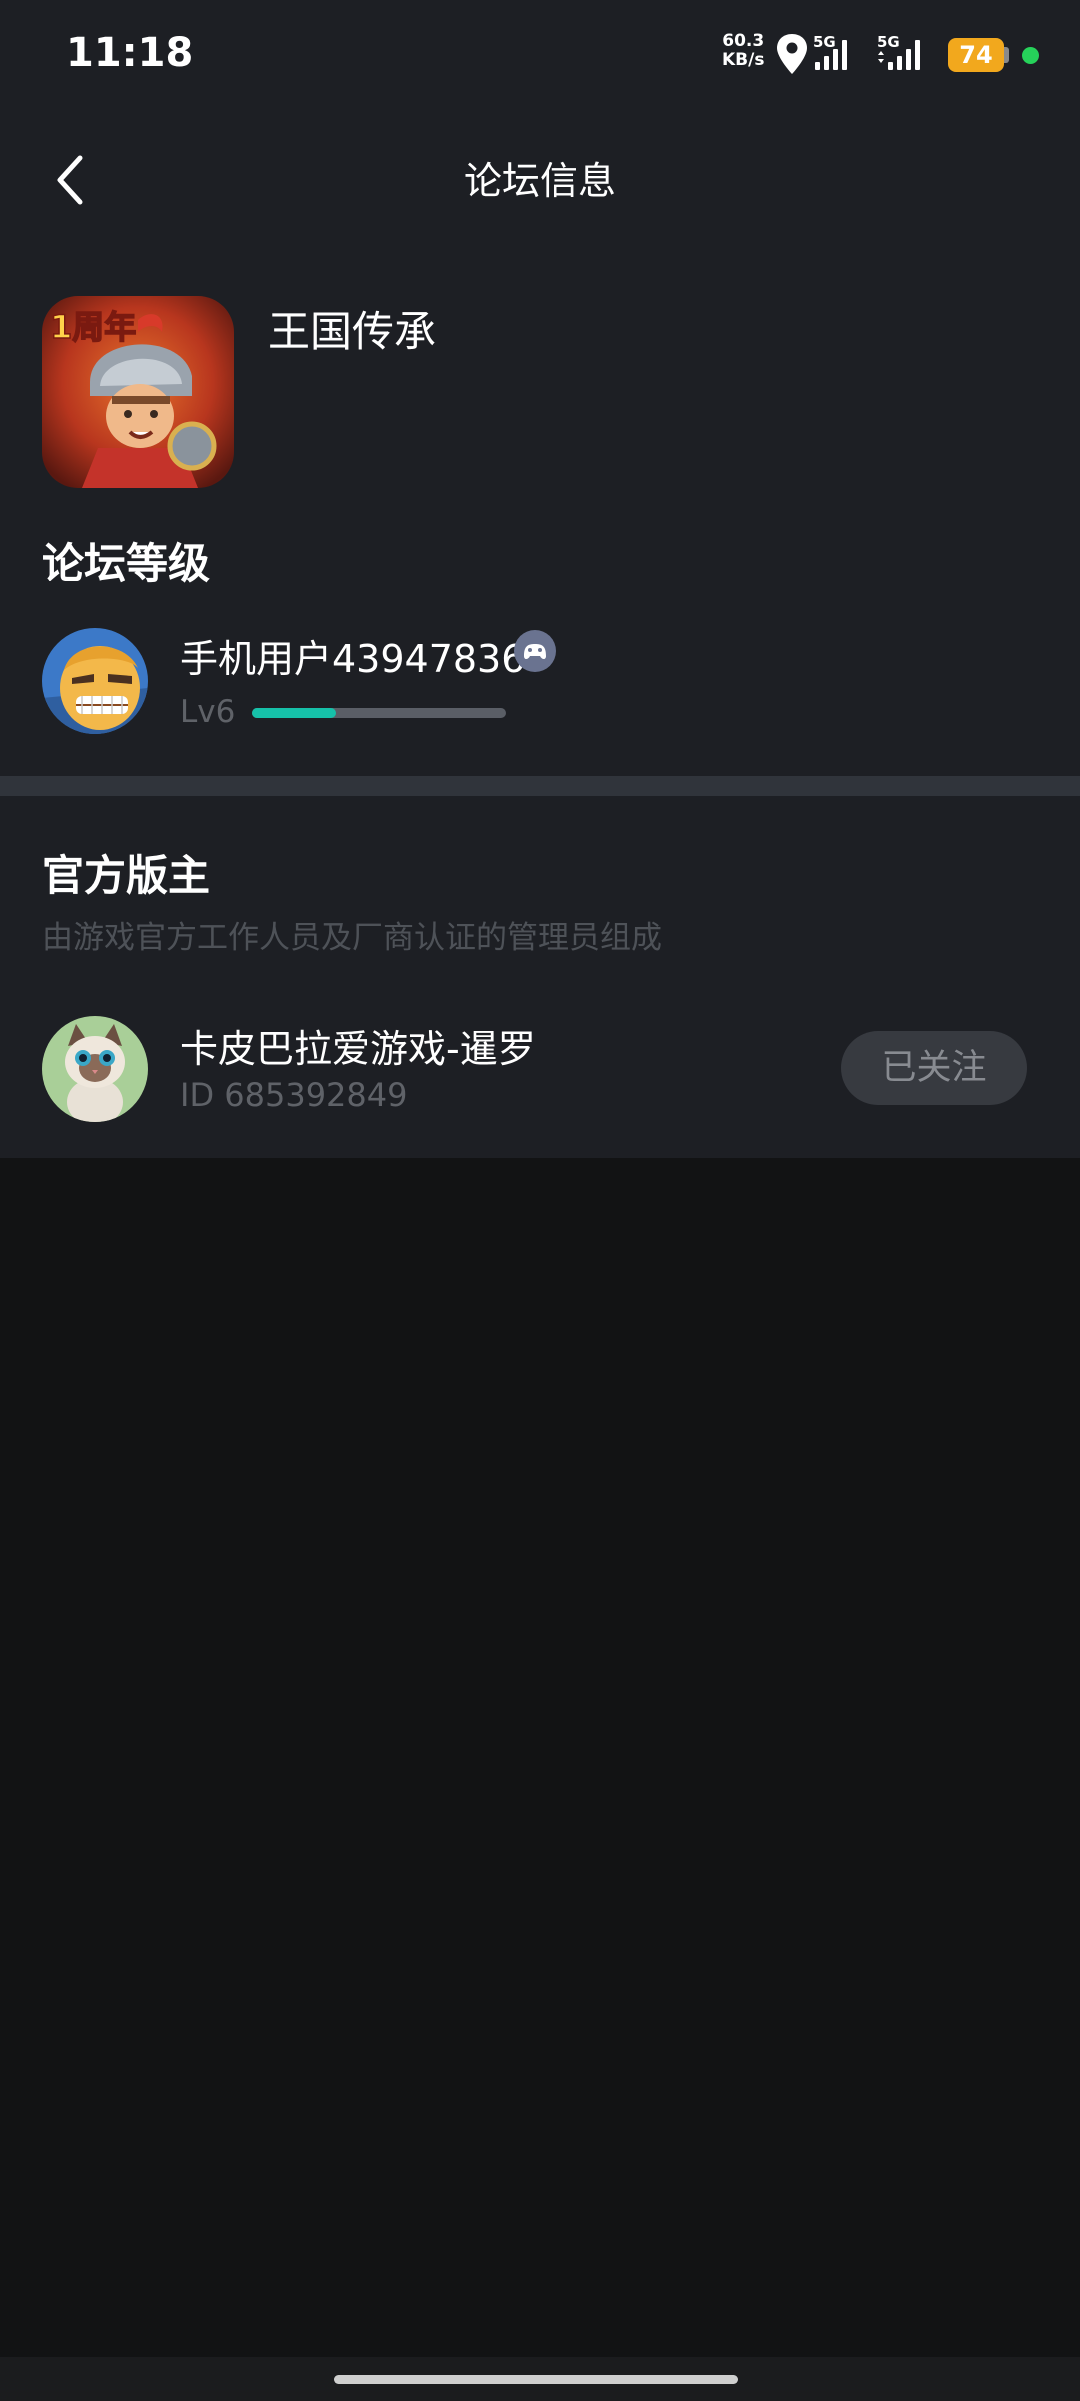 This screenshot has height=2401, width=1080. I want to click on moderator-avatar, so click(95, 1069).